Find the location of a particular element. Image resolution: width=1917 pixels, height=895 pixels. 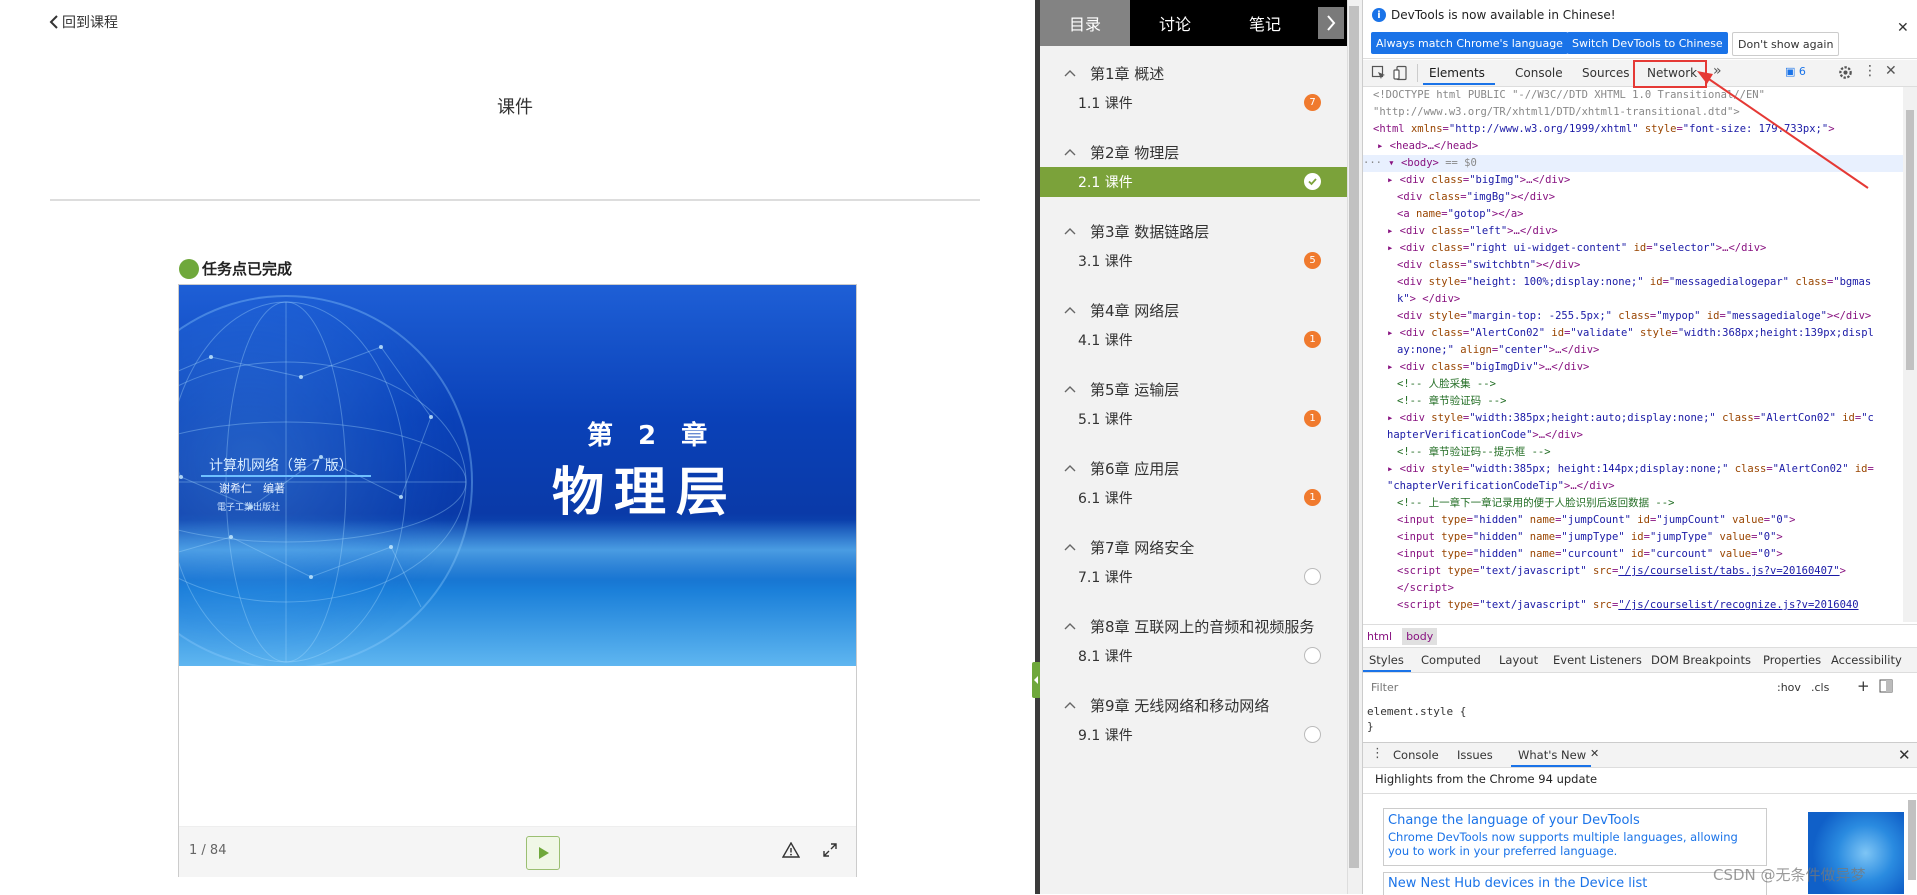

fullscreen-button is located at coordinates (830, 852).